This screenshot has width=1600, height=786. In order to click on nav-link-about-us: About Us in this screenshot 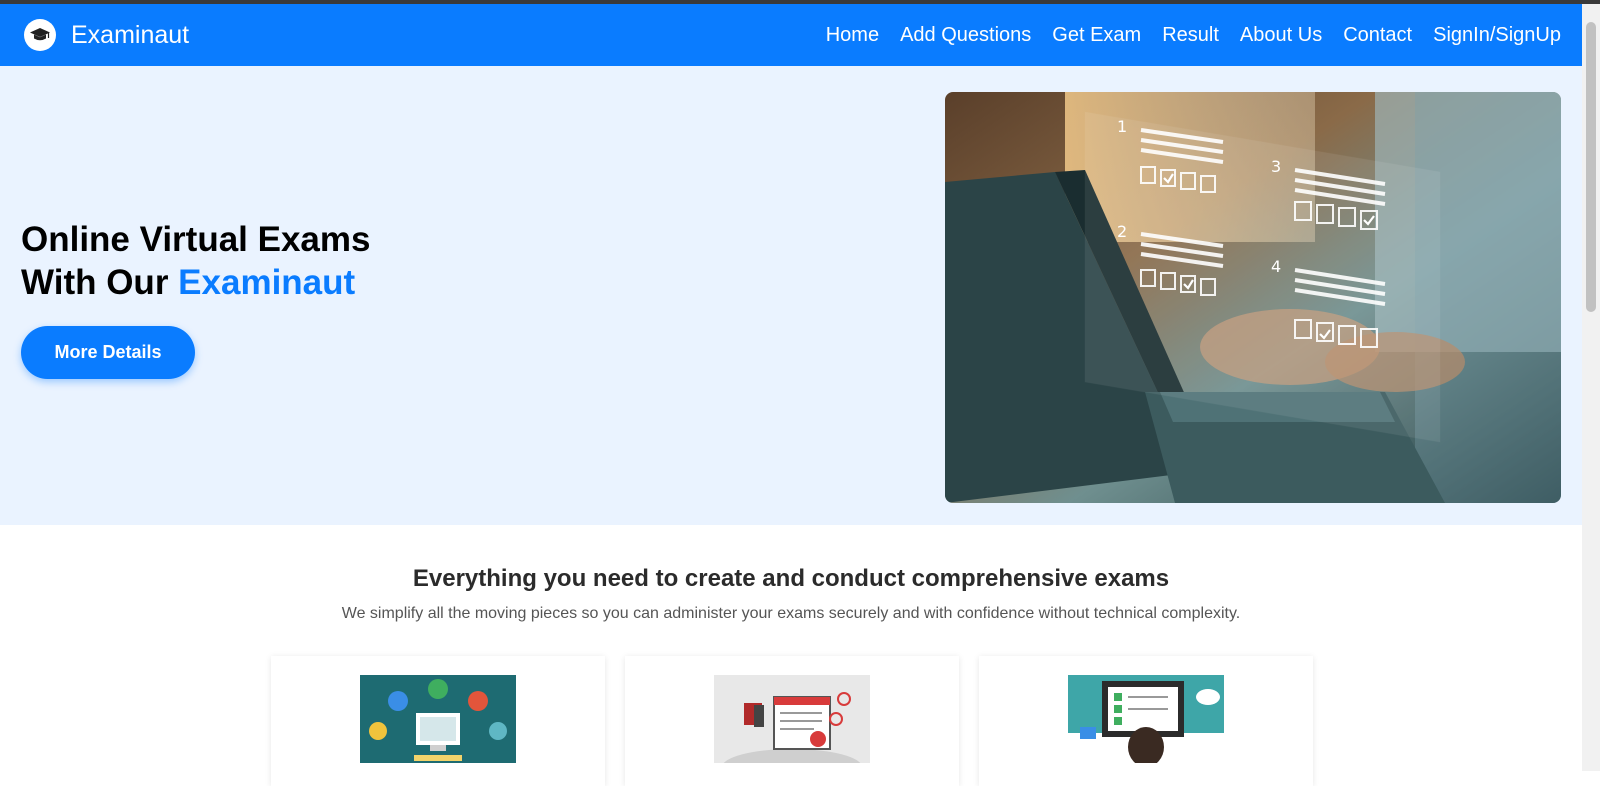, I will do `click(1281, 35)`.